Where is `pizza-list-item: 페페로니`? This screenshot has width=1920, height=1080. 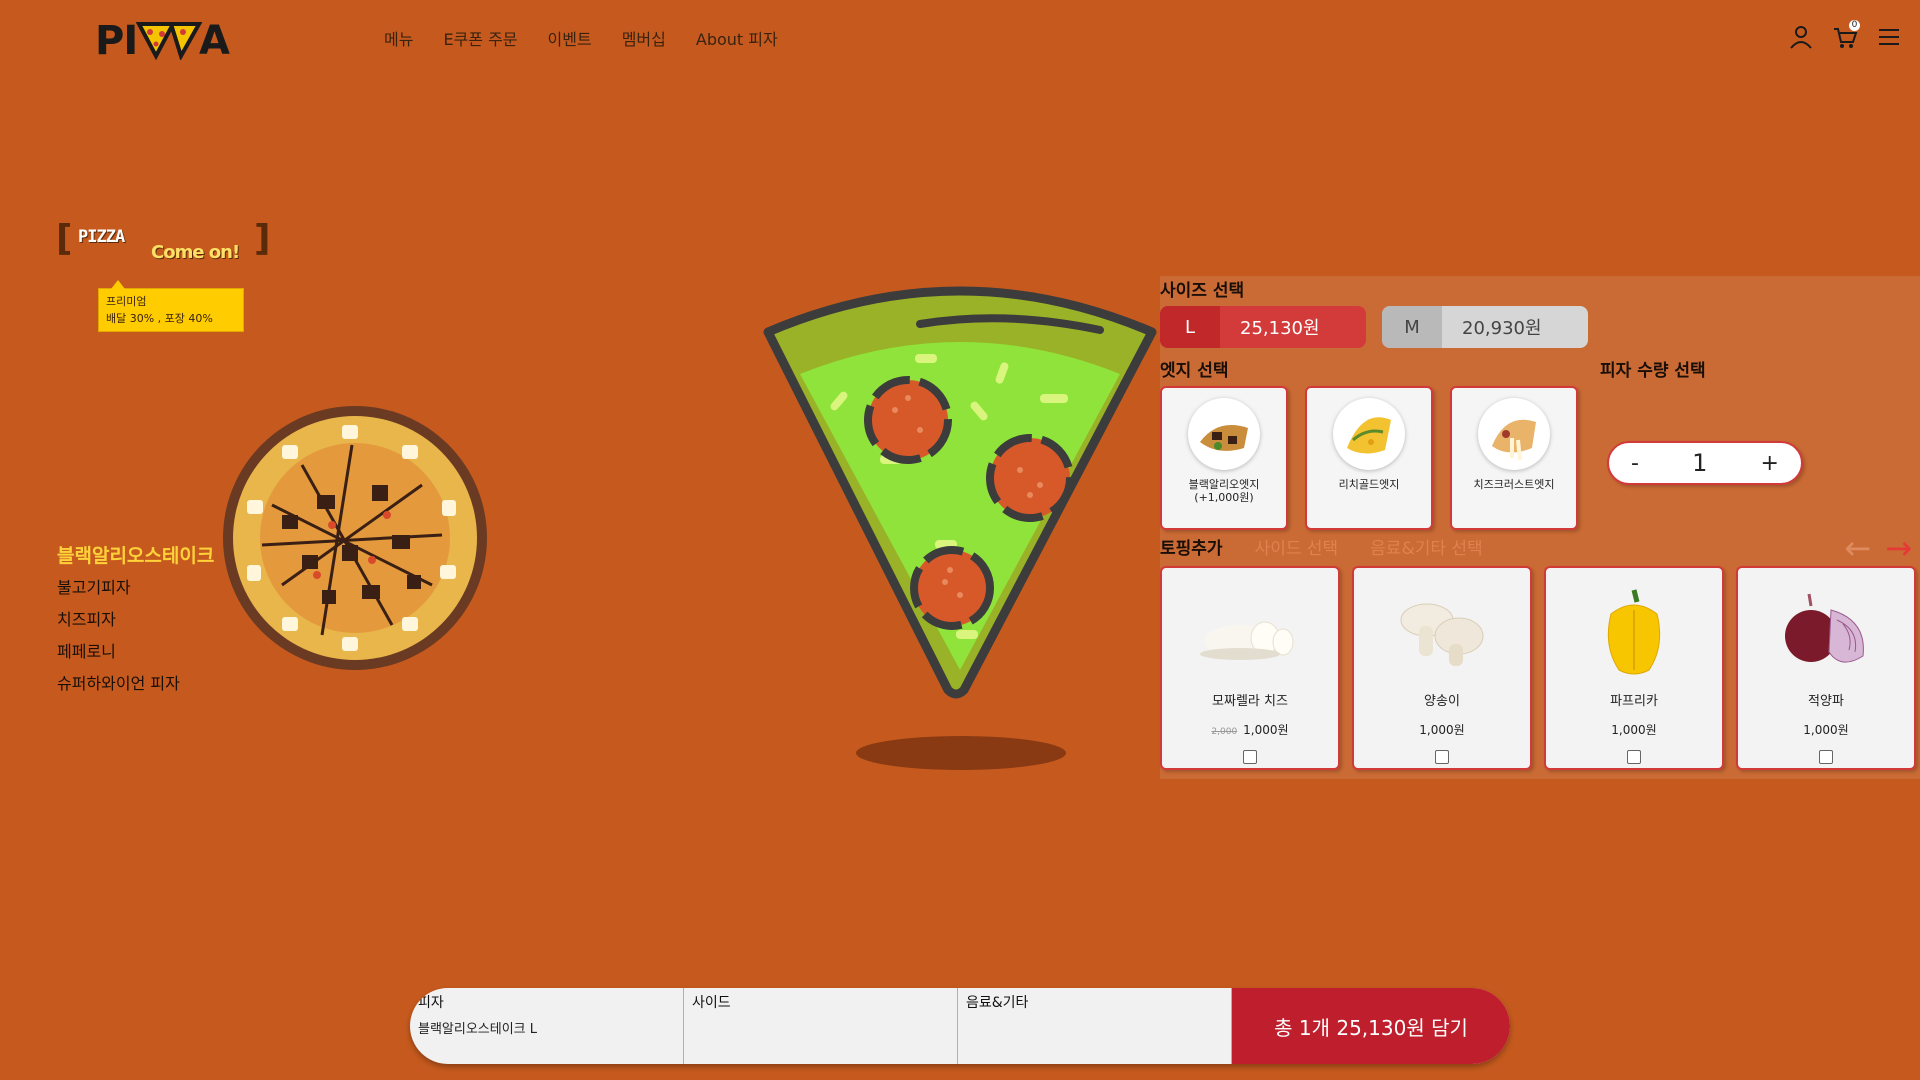 pizza-list-item: 페페로니 is located at coordinates (135, 652).